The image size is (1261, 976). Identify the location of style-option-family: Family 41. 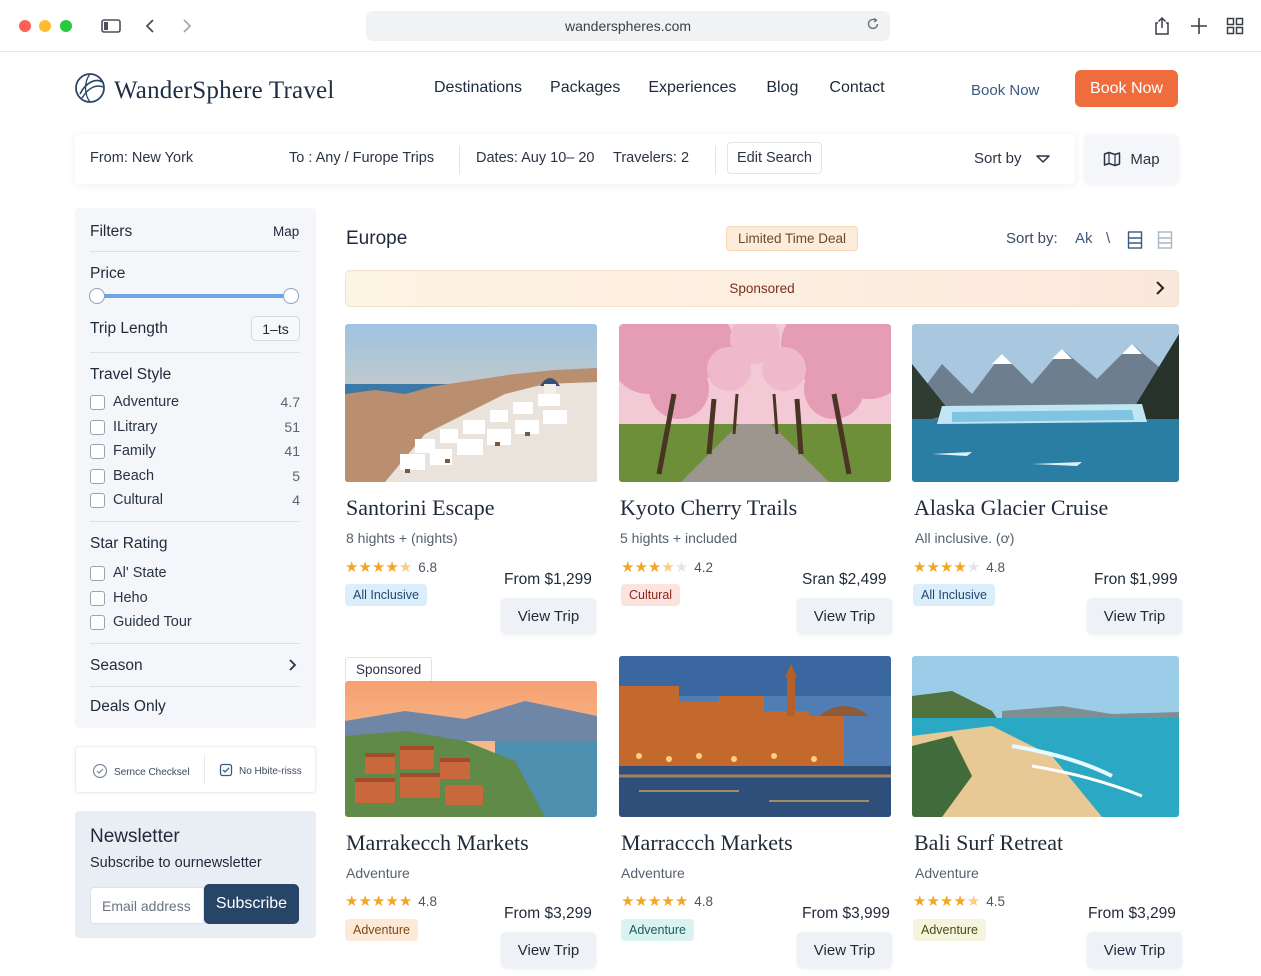
(195, 451).